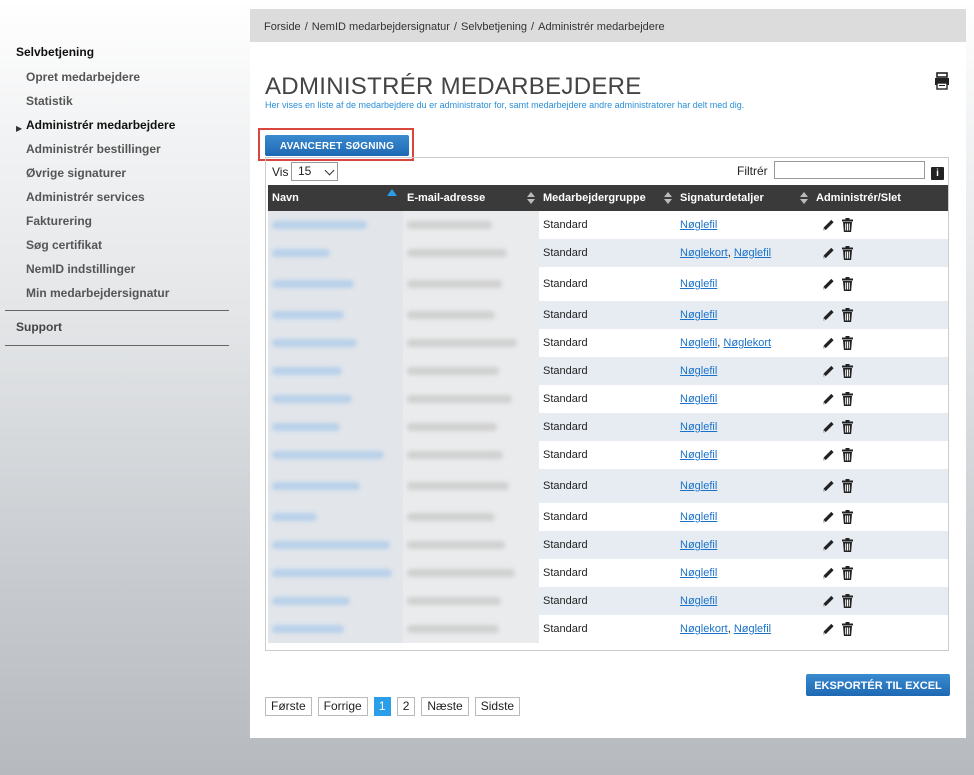  What do you see at coordinates (471, 198) in the screenshot?
I see `column-header-email: E-mail-adresse` at bounding box center [471, 198].